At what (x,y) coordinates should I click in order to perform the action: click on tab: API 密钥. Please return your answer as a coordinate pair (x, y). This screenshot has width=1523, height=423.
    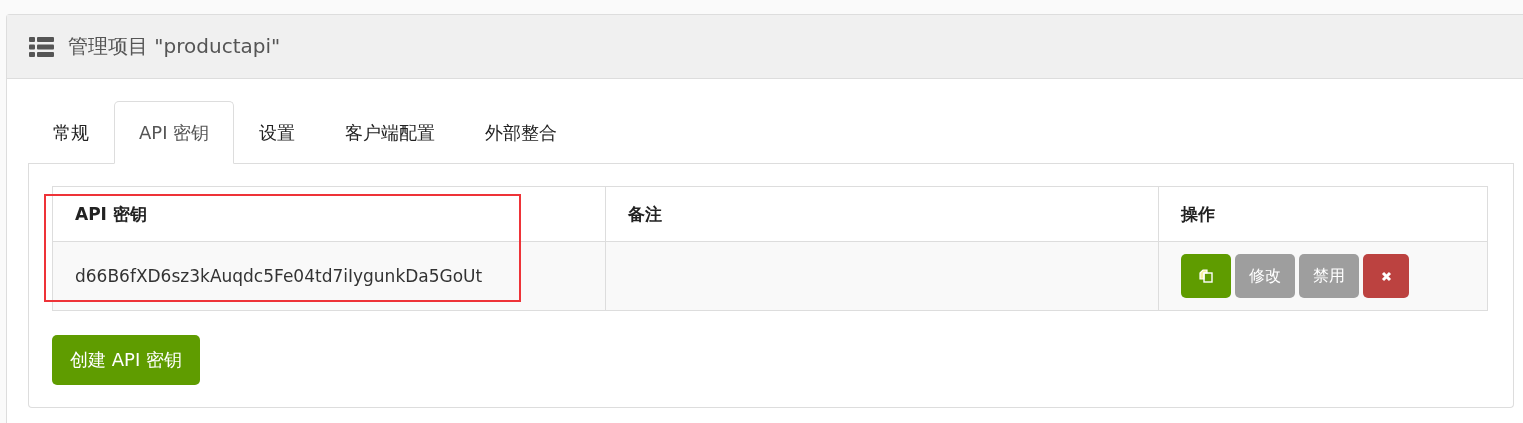
    Looking at the image, I should click on (174, 132).